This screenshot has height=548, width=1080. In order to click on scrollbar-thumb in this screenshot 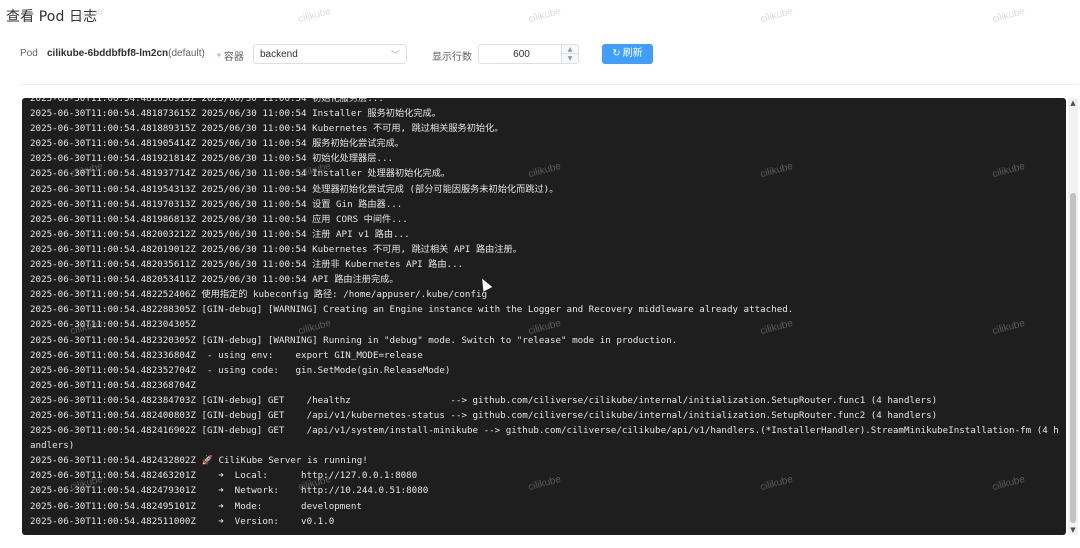, I will do `click(1073, 358)`.